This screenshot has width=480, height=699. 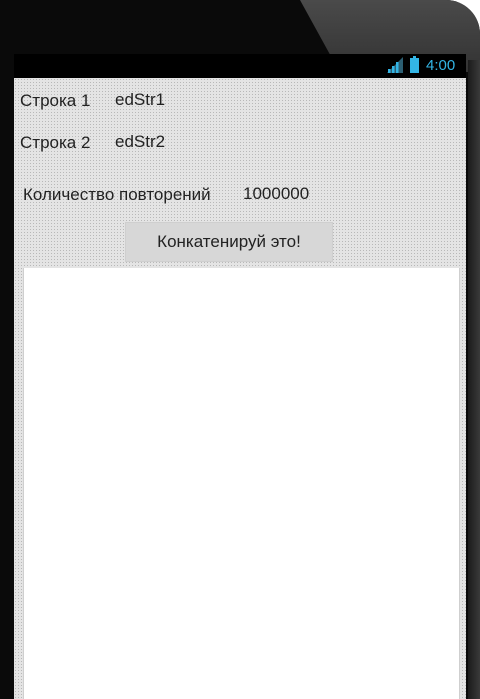 What do you see at coordinates (414, 64) in the screenshot?
I see `battery-icon` at bounding box center [414, 64].